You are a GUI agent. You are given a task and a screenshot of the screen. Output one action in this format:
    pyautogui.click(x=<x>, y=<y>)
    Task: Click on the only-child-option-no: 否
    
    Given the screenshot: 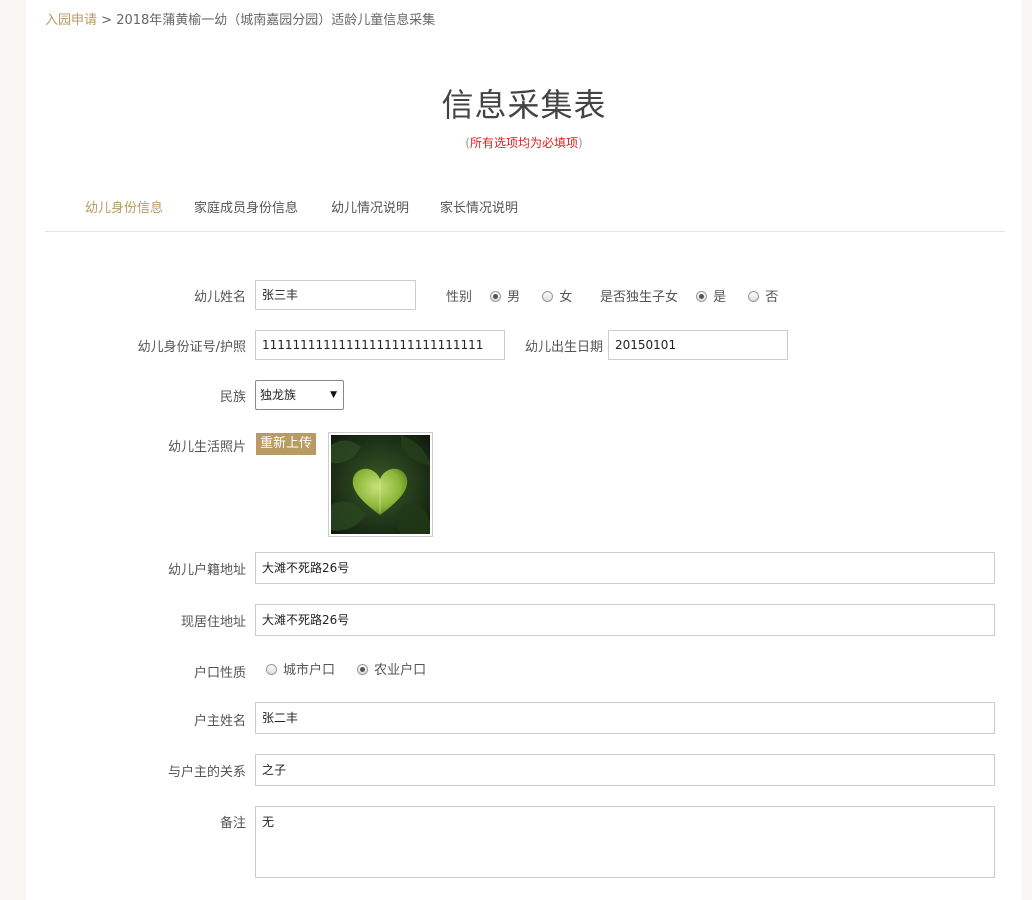 What is the action you would take?
    pyautogui.click(x=763, y=295)
    